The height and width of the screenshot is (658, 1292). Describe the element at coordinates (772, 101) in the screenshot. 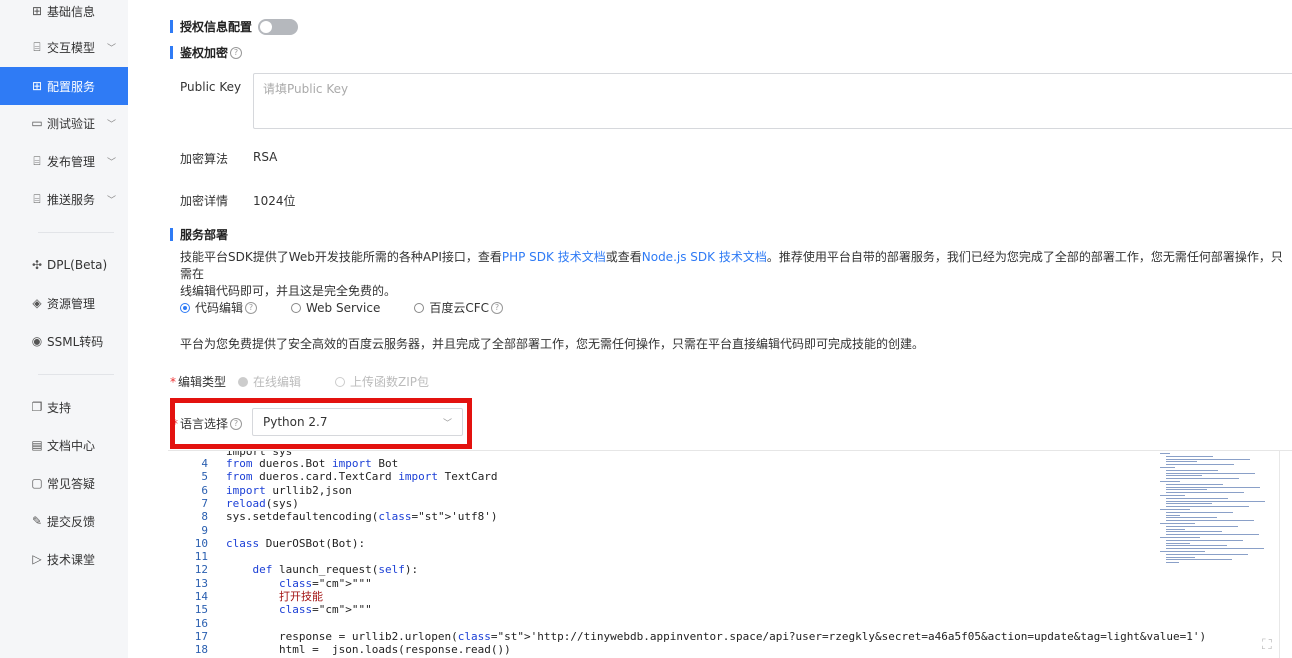

I see `public-key-input: 请填Public Key` at that location.